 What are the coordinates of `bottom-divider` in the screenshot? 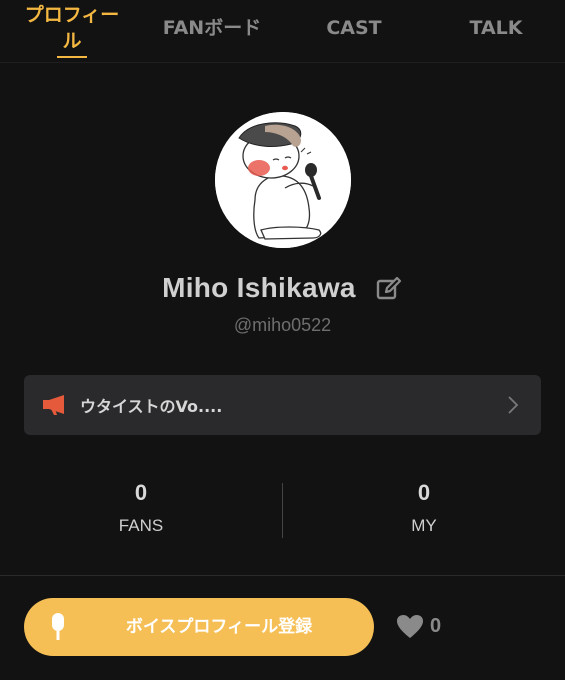 It's located at (282, 575).